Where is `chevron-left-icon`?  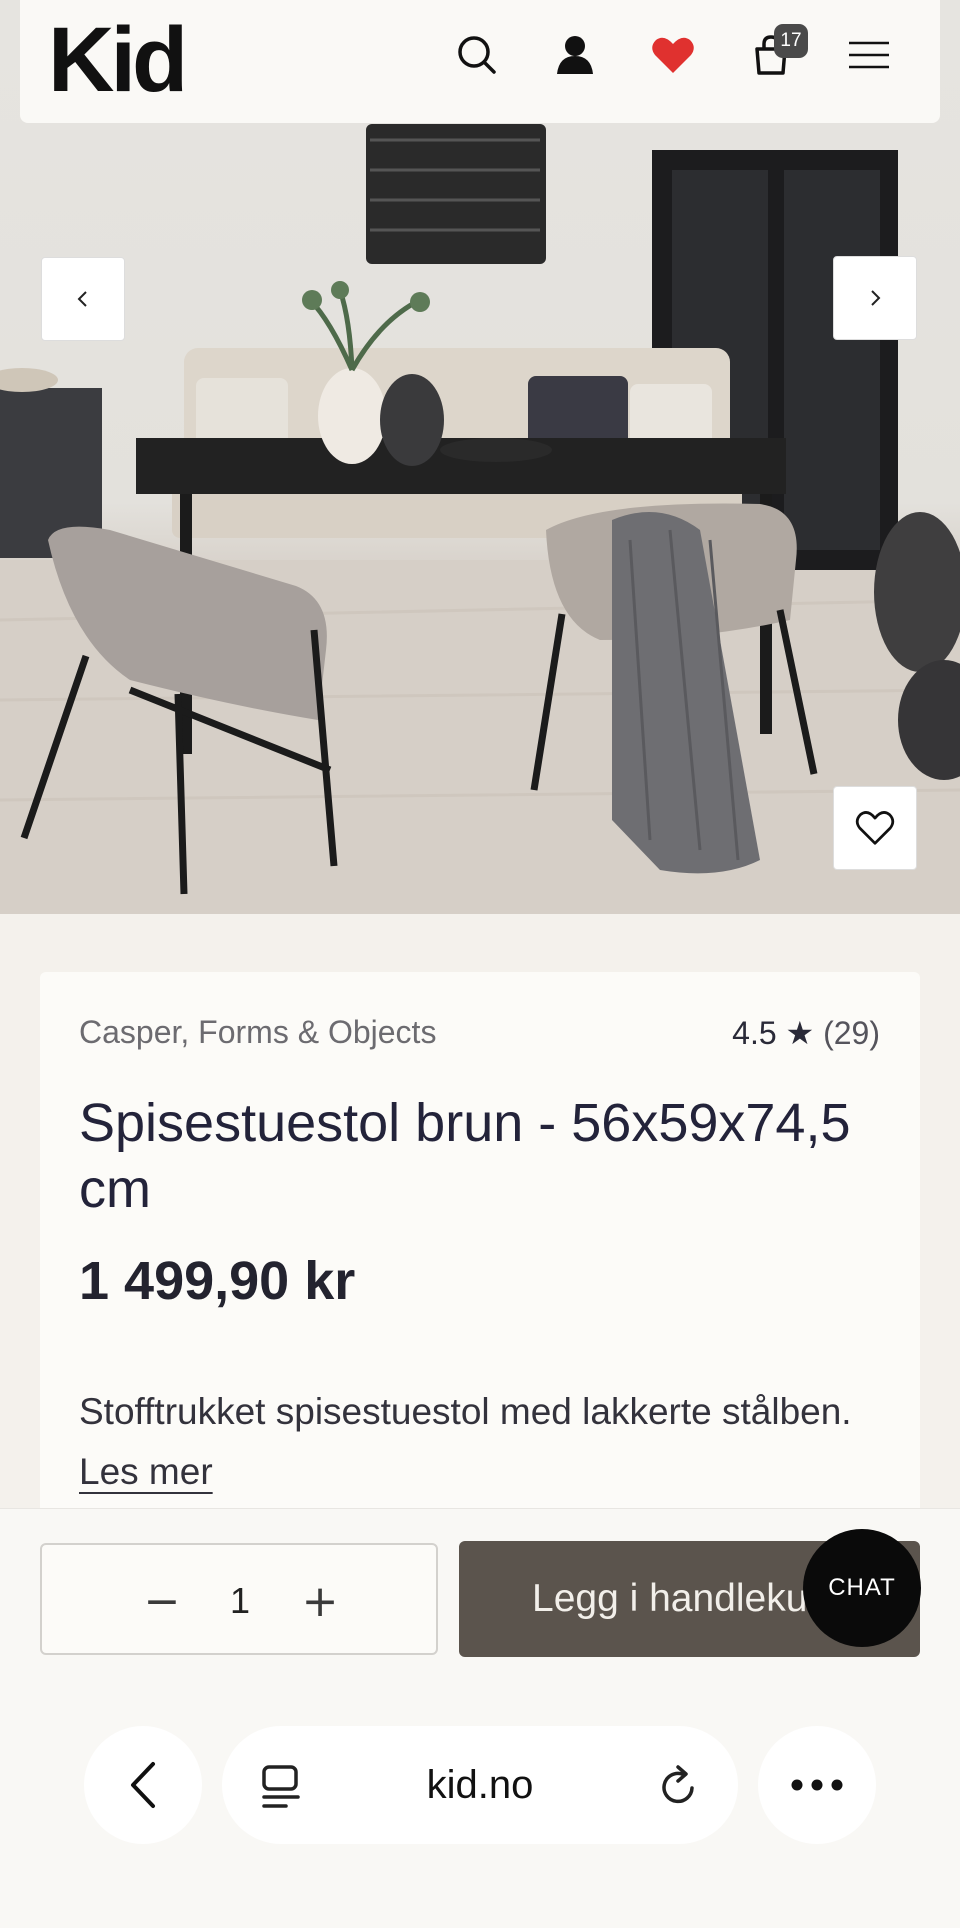
chevron-left-icon is located at coordinates (82, 299).